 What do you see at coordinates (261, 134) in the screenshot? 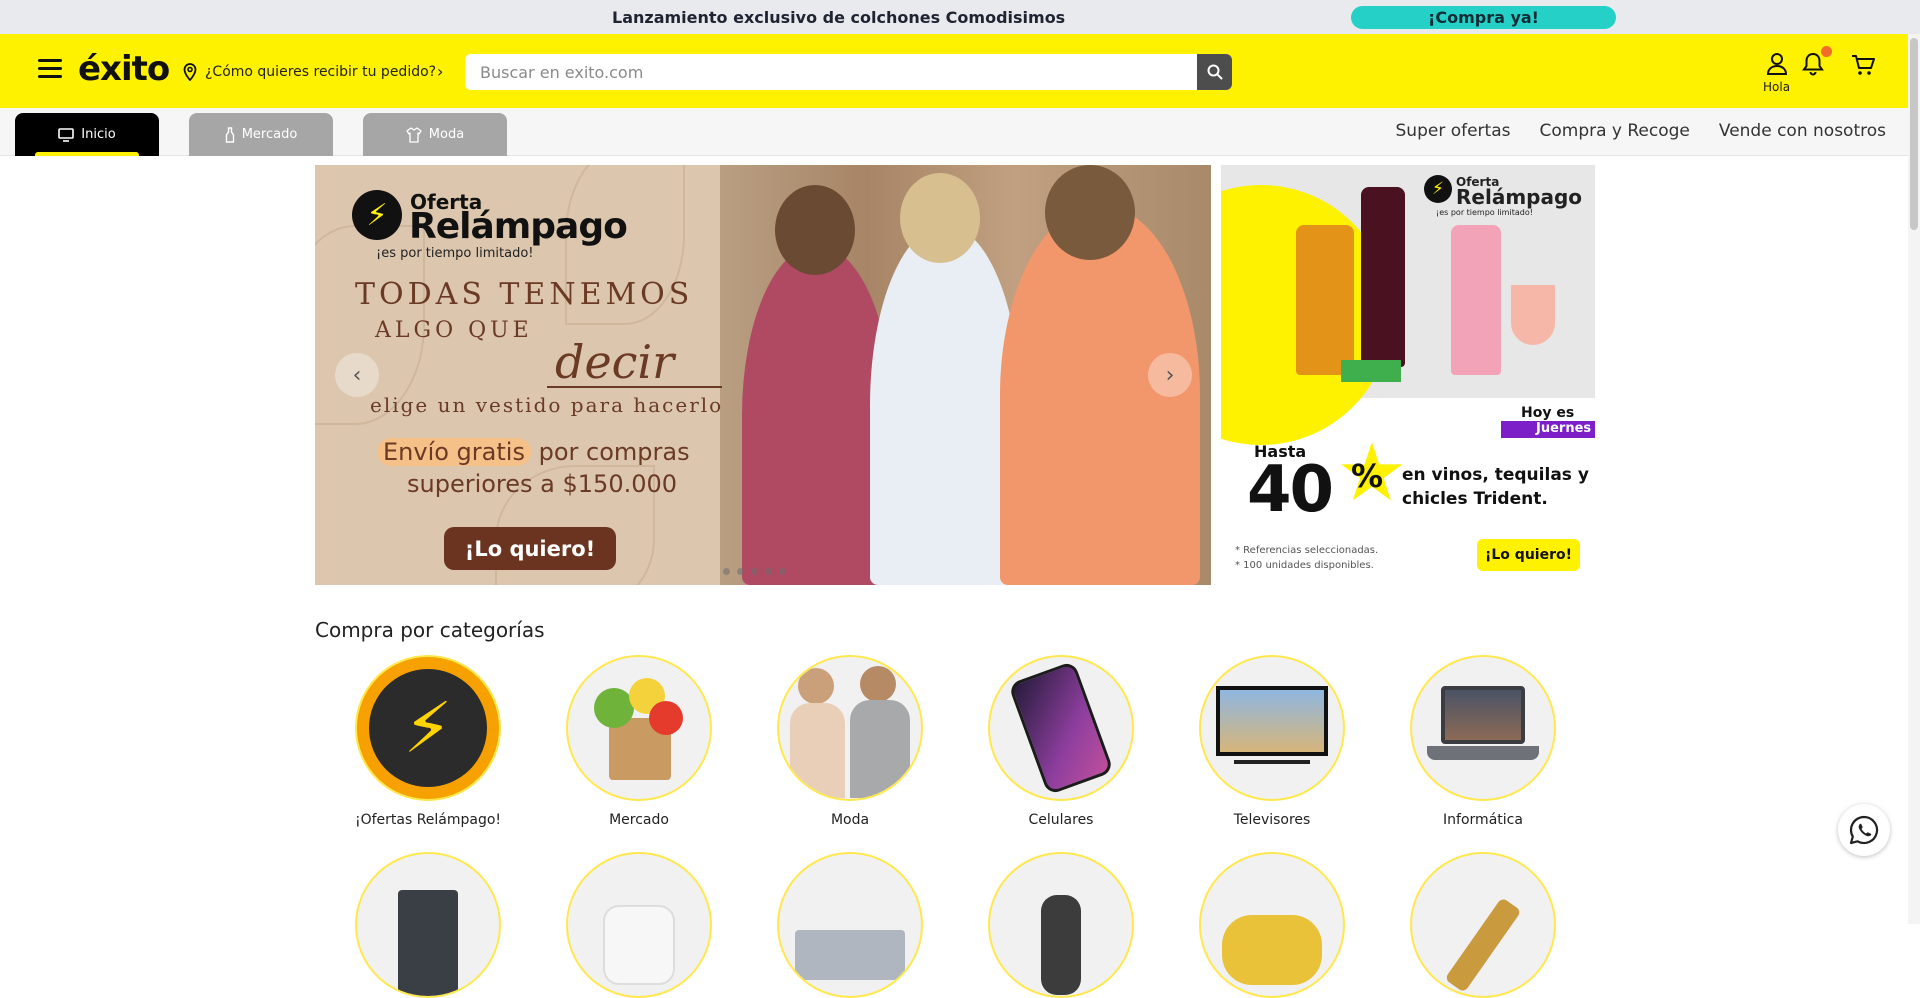
I see `tab-mercado: Mercado` at bounding box center [261, 134].